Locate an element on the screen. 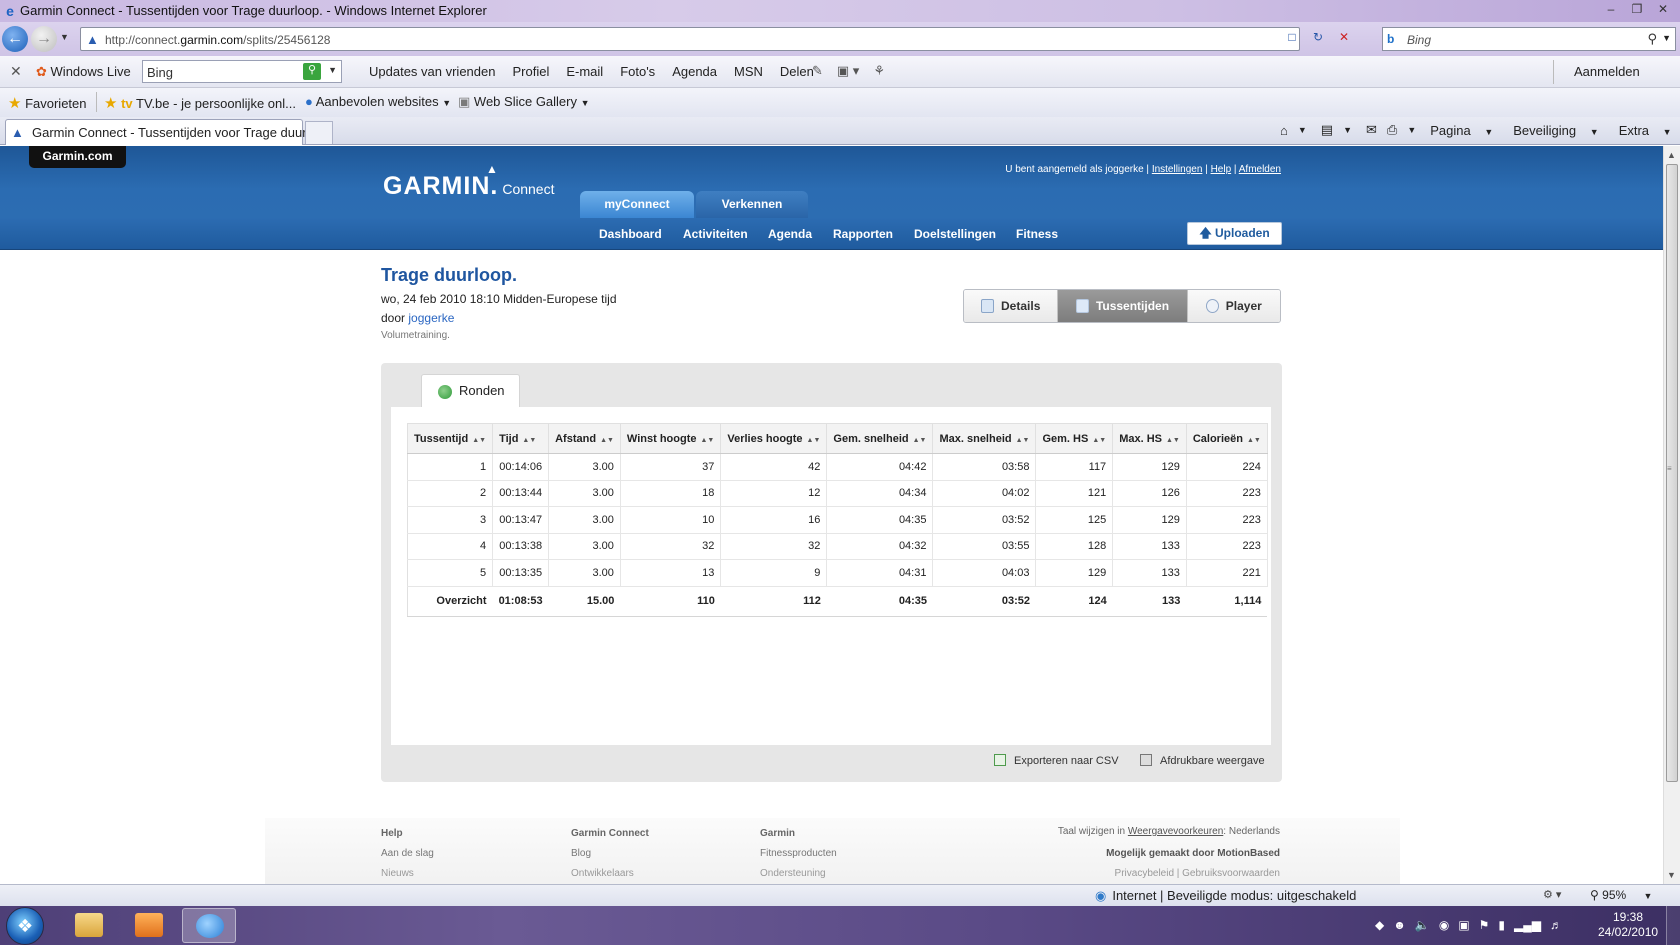 The width and height of the screenshot is (1680, 945). close-window-button: ✕ is located at coordinates (1663, 9).